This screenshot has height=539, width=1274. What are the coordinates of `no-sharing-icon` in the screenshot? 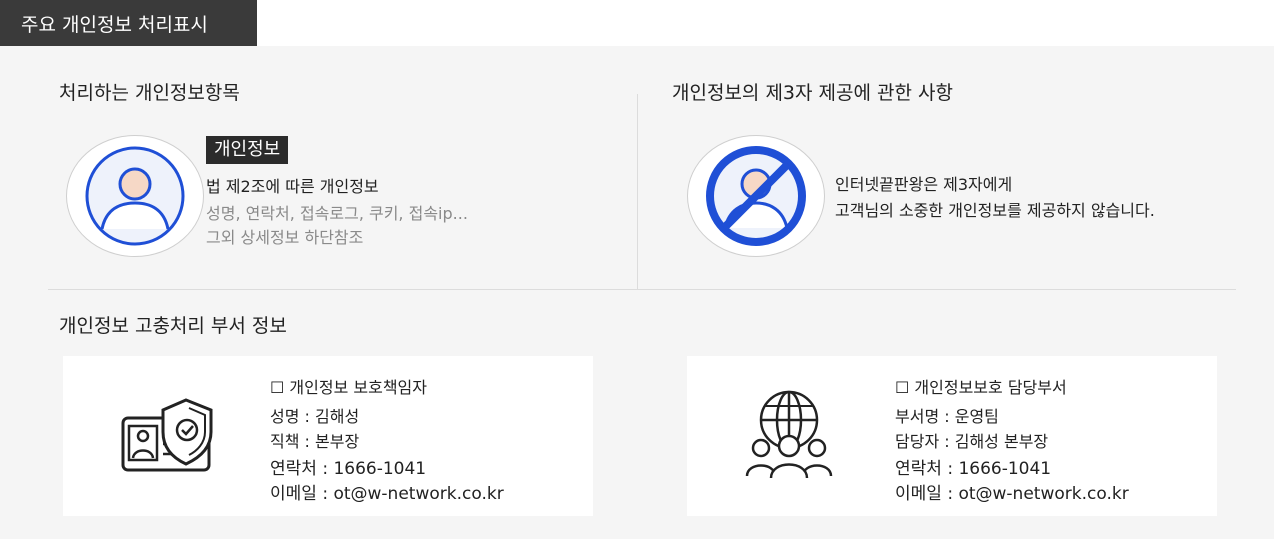 It's located at (756, 196).